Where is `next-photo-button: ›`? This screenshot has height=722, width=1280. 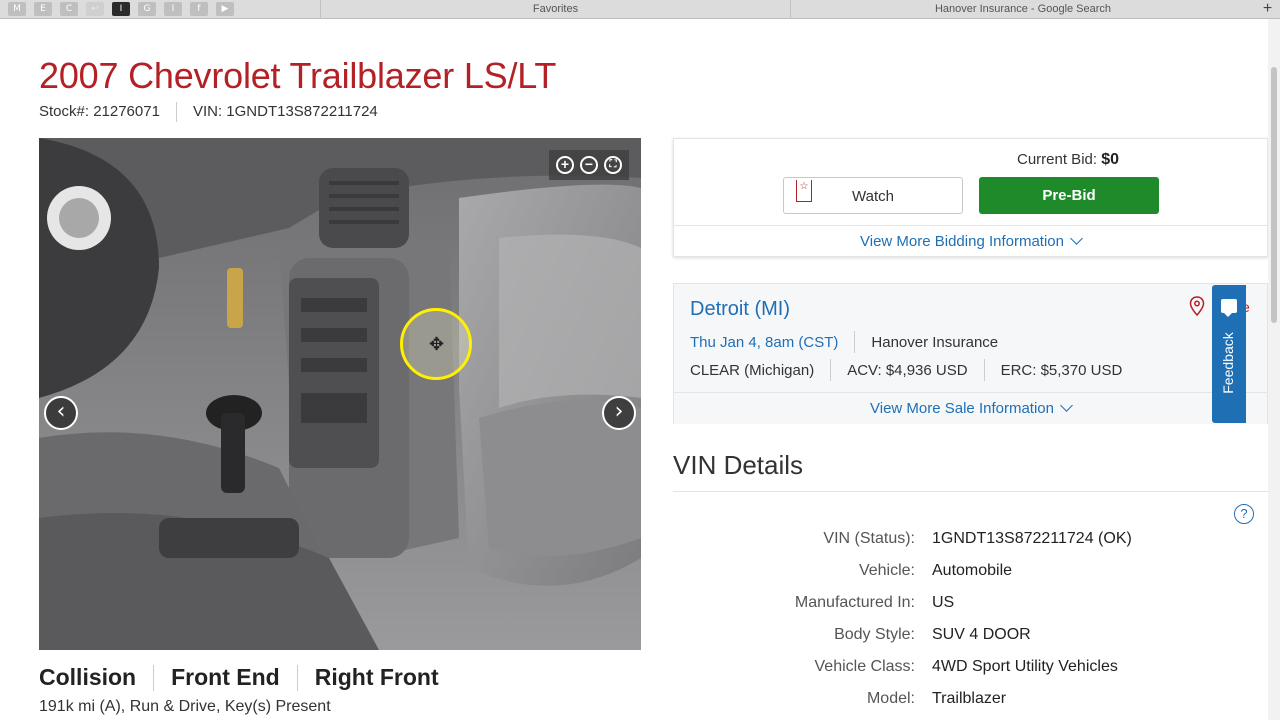 next-photo-button: › is located at coordinates (619, 413).